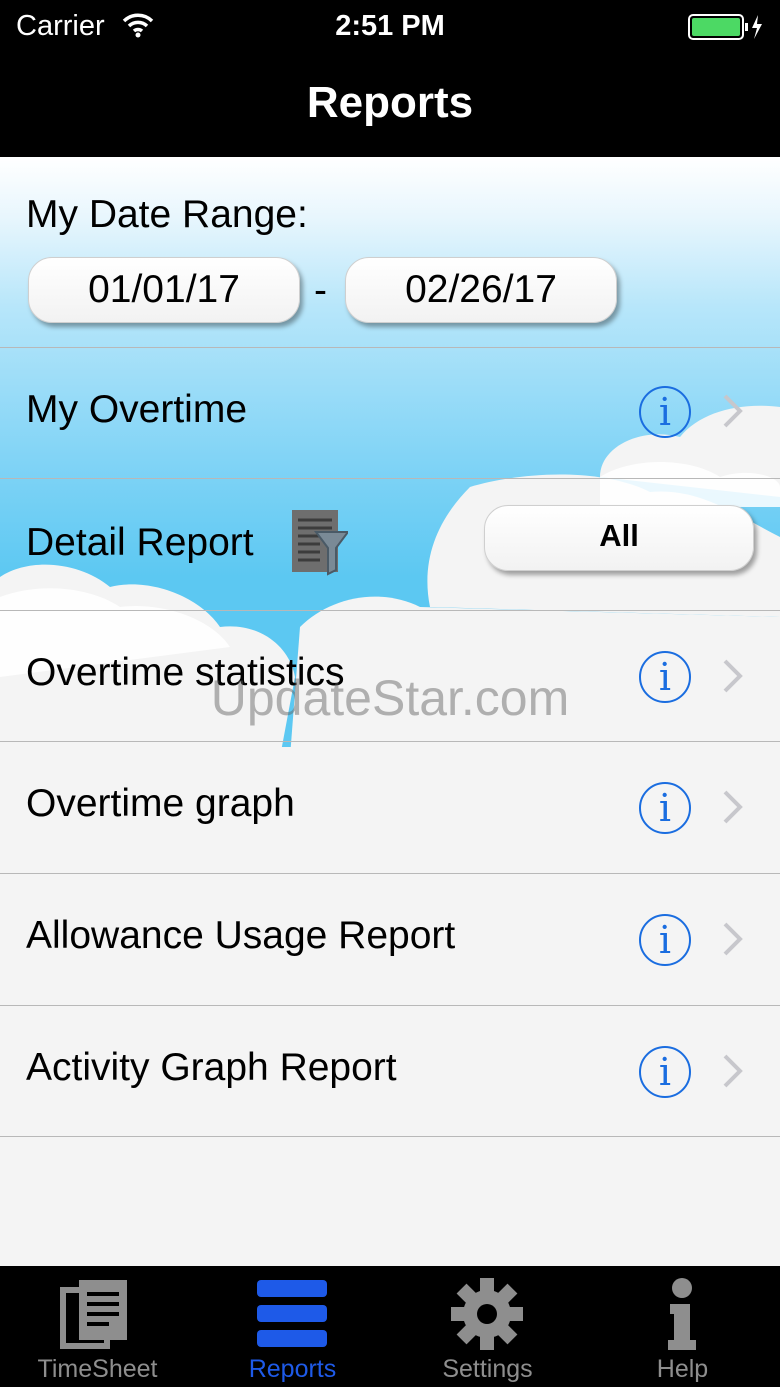  What do you see at coordinates (137, 409) in the screenshot?
I see `report-label: My Overtime` at bounding box center [137, 409].